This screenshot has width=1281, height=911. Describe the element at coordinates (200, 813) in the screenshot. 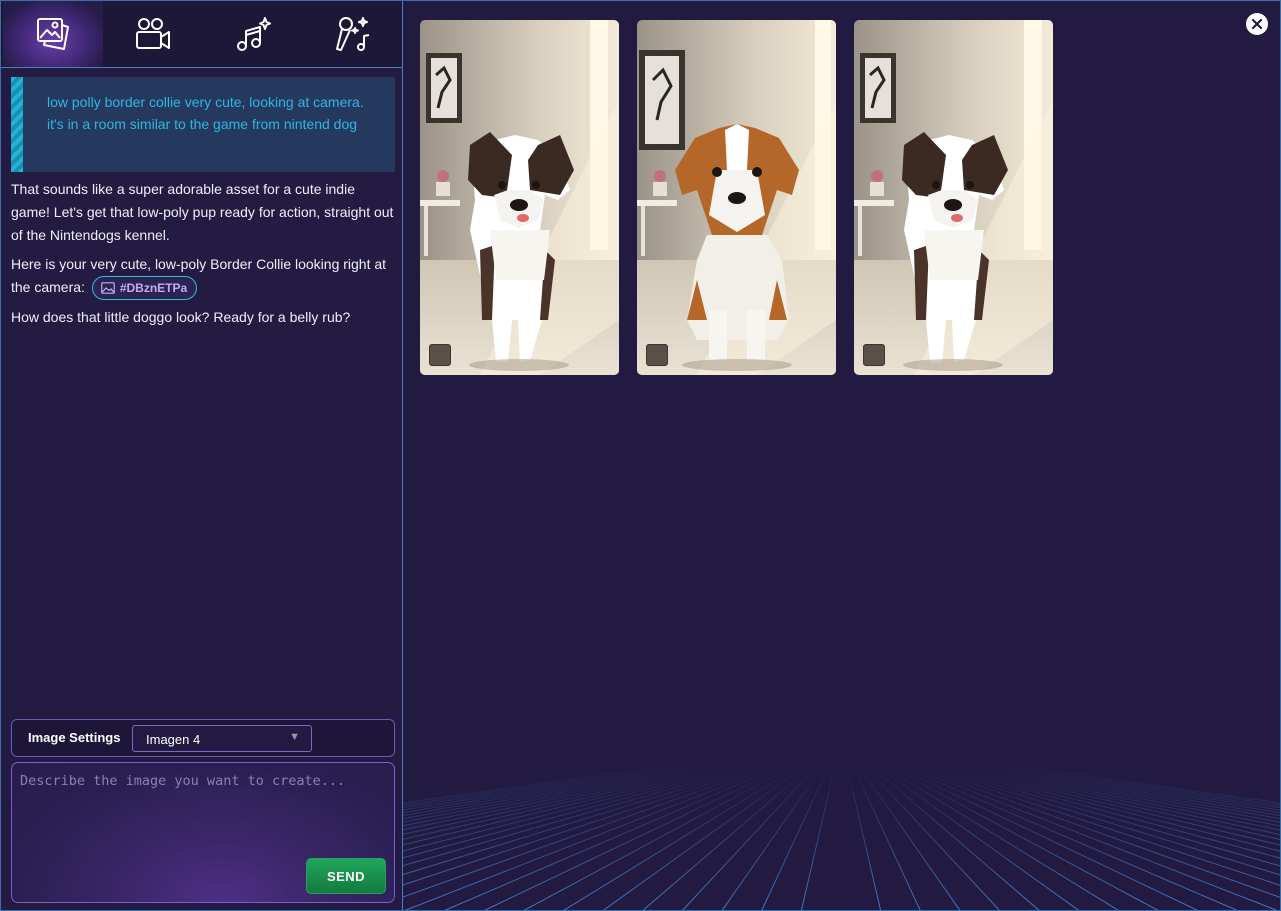

I see `prompt-input` at that location.